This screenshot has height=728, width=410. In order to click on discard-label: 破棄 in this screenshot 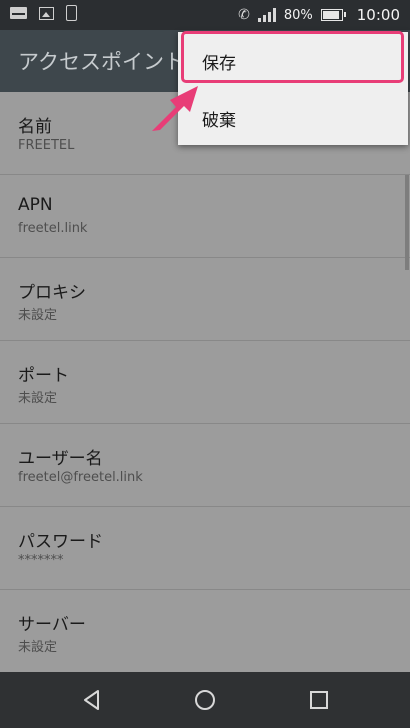, I will do `click(219, 121)`.